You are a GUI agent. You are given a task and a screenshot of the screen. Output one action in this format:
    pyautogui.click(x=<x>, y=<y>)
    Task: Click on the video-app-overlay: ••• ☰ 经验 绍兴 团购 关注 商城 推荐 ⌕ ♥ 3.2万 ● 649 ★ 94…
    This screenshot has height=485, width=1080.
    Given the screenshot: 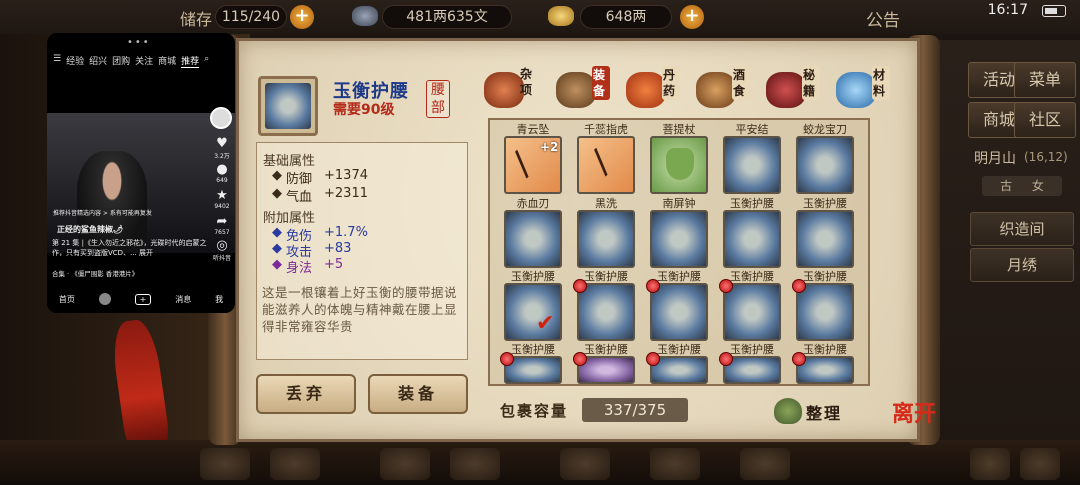 What is the action you would take?
    pyautogui.click(x=141, y=173)
    